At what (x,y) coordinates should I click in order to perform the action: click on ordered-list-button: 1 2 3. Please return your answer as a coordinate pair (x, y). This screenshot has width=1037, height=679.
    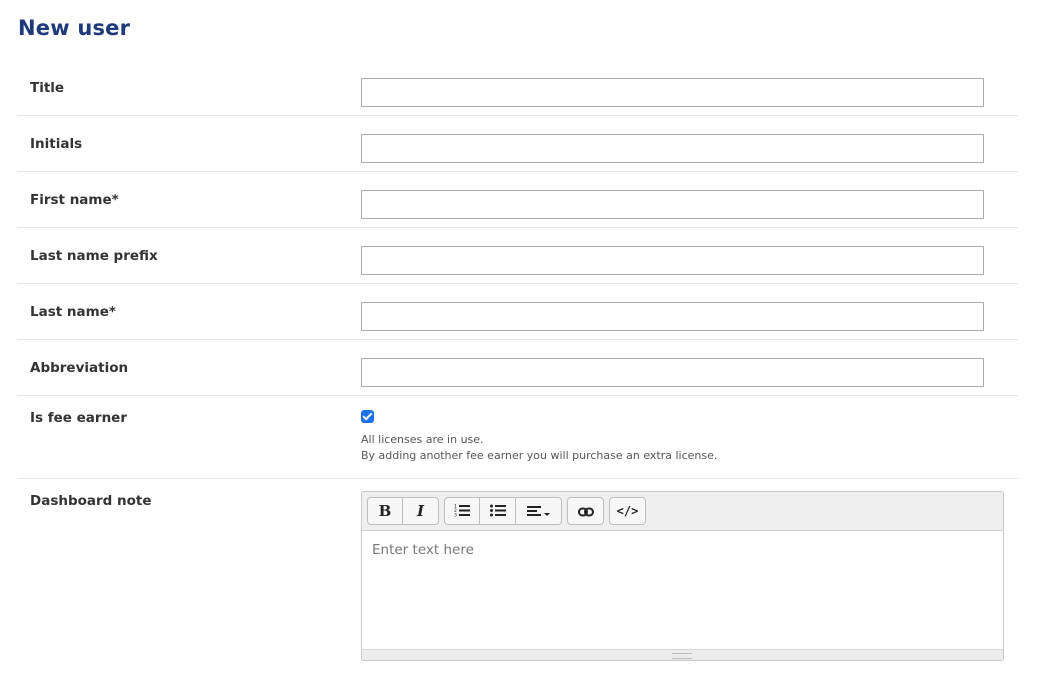
    Looking at the image, I should click on (462, 511).